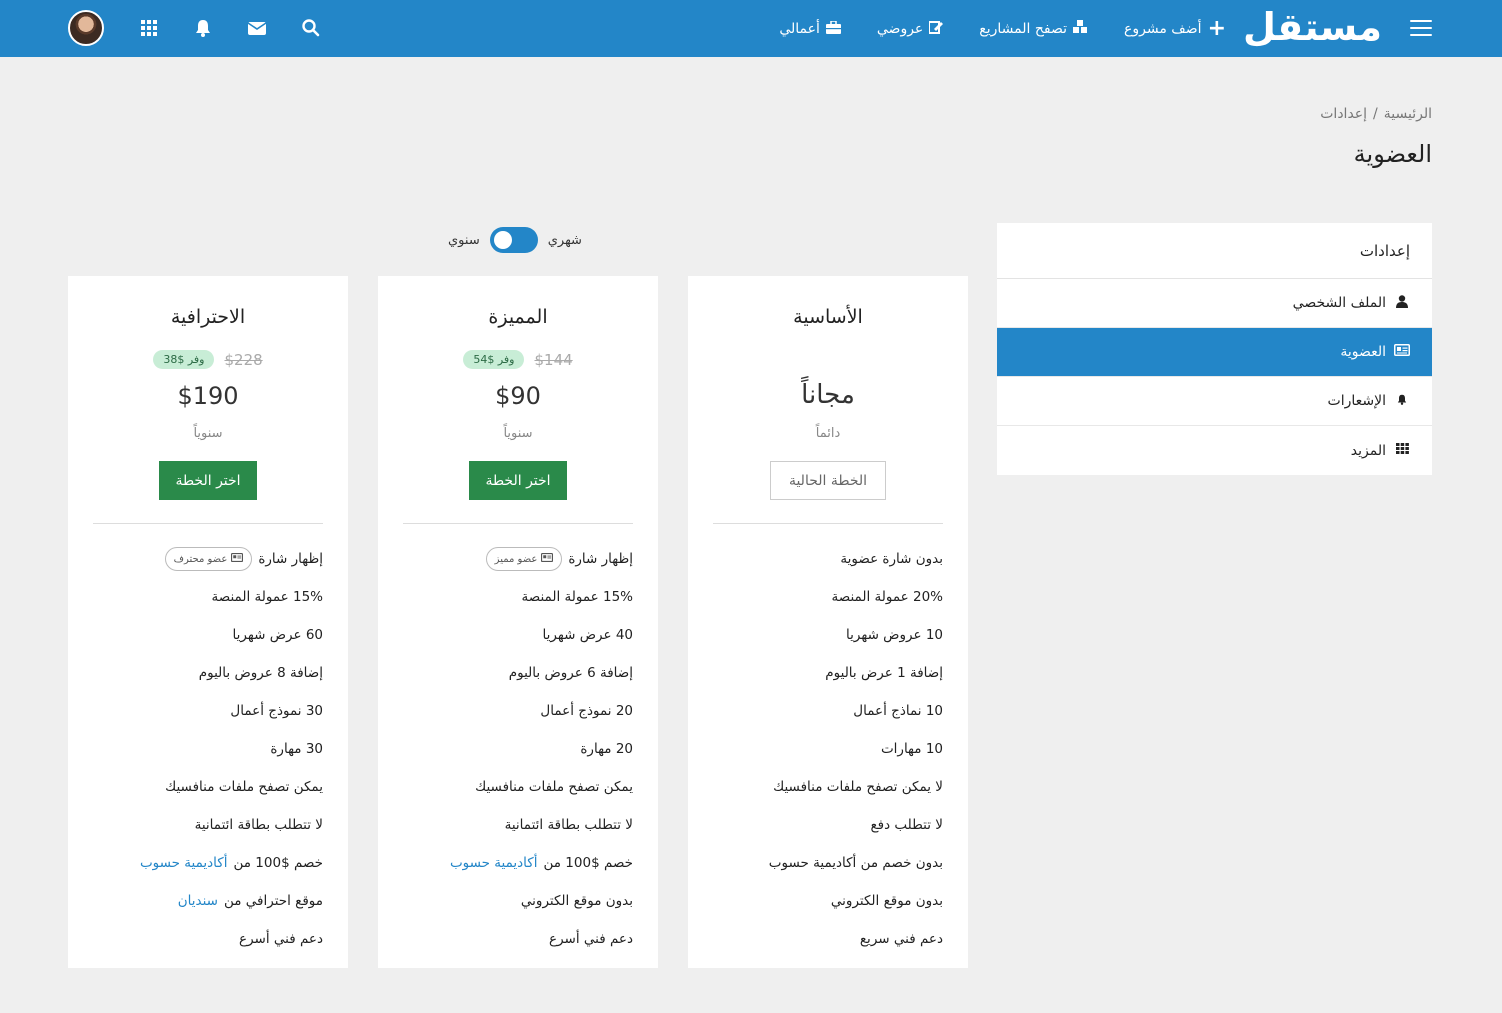  I want to click on breadcrumb-home: الرئيسية, so click(1408, 114).